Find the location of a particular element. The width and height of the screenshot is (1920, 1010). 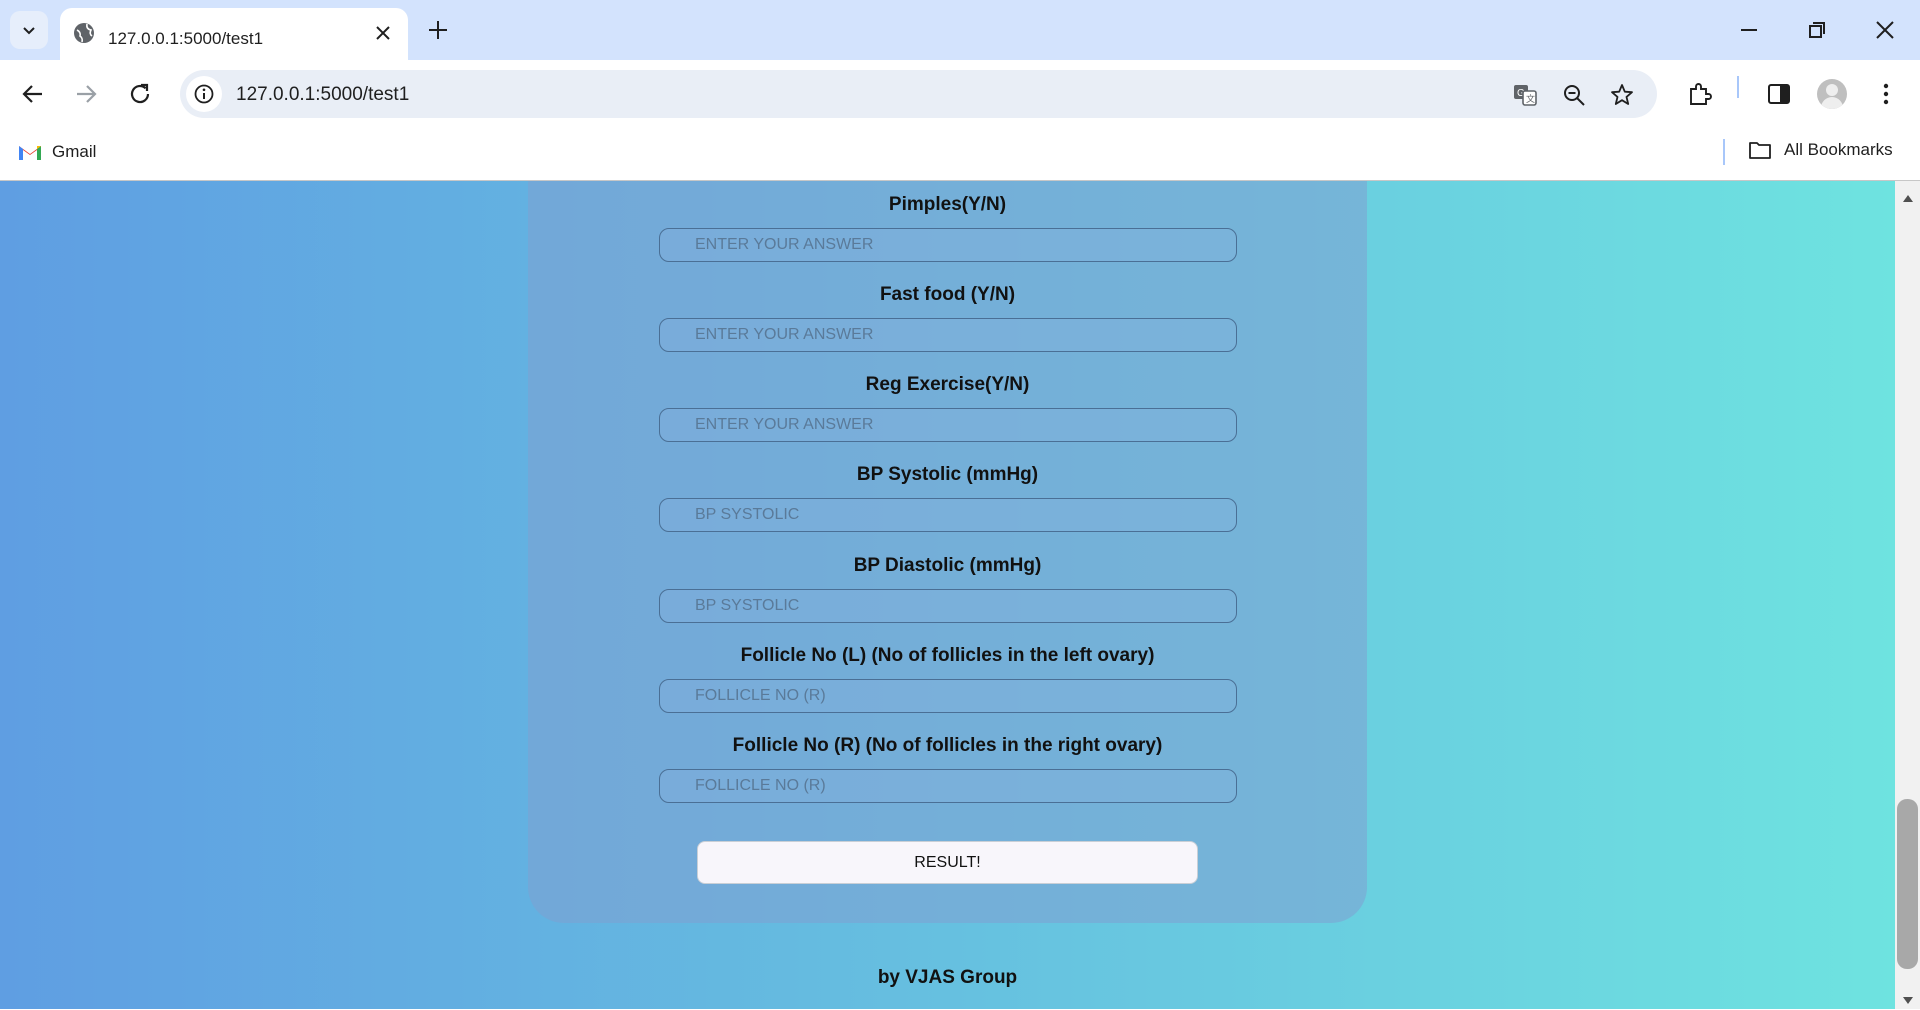

fast-food-label: Fast food (Y/N) is located at coordinates (947, 294).